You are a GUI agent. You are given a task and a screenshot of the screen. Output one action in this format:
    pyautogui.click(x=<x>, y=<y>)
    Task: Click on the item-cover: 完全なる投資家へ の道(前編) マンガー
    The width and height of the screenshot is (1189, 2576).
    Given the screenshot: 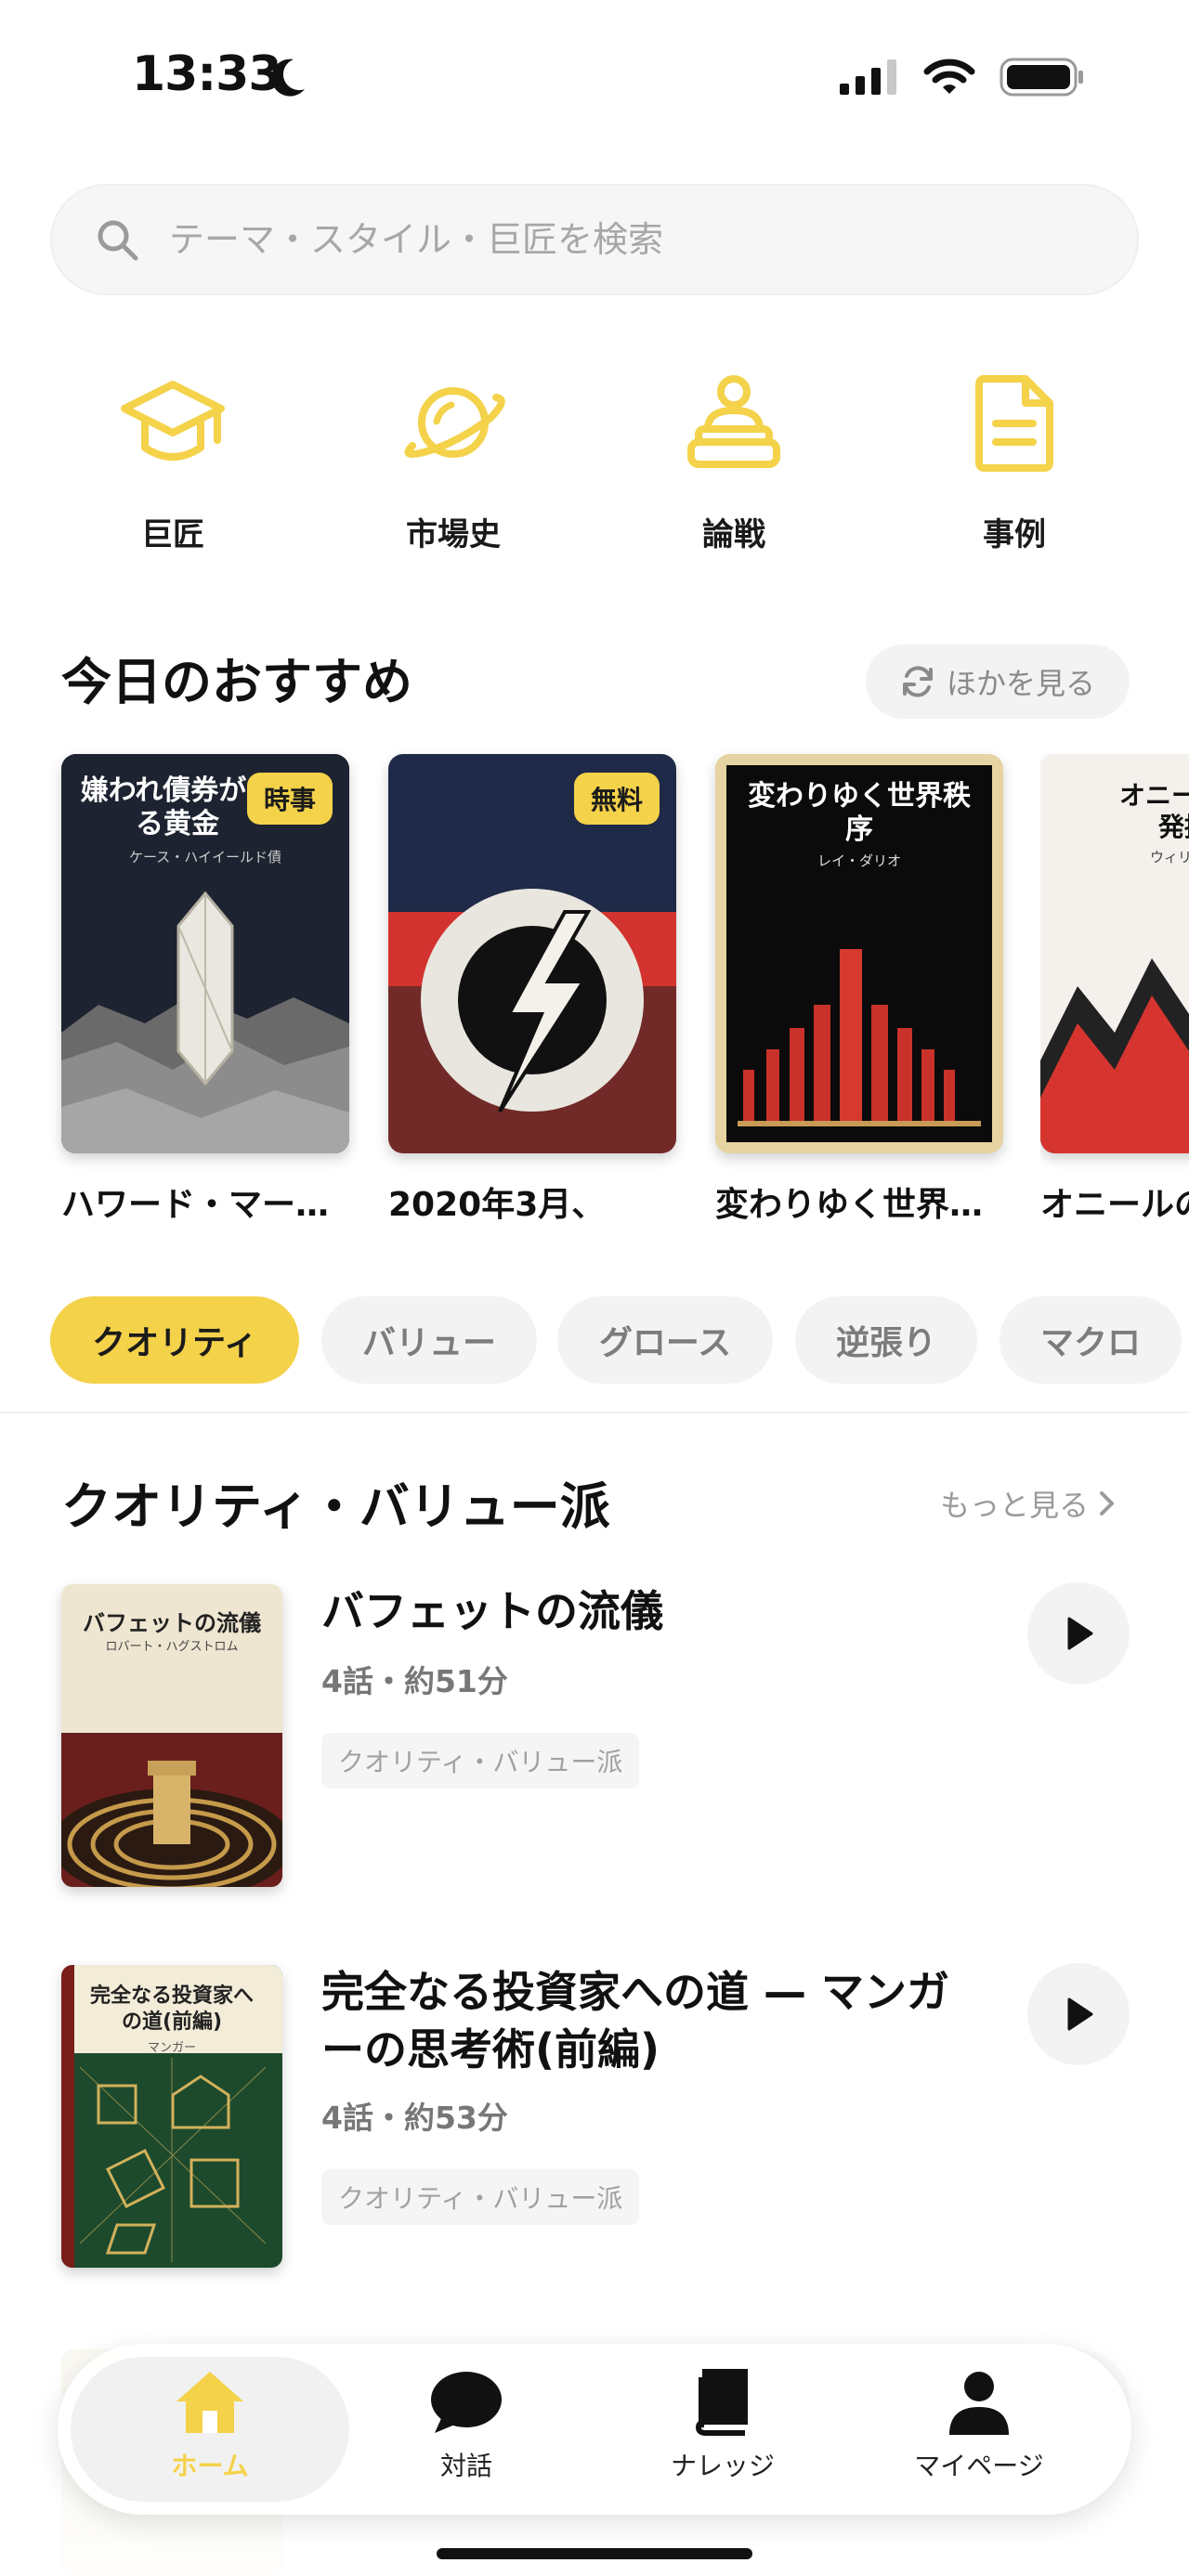 What is the action you would take?
    pyautogui.click(x=172, y=2116)
    